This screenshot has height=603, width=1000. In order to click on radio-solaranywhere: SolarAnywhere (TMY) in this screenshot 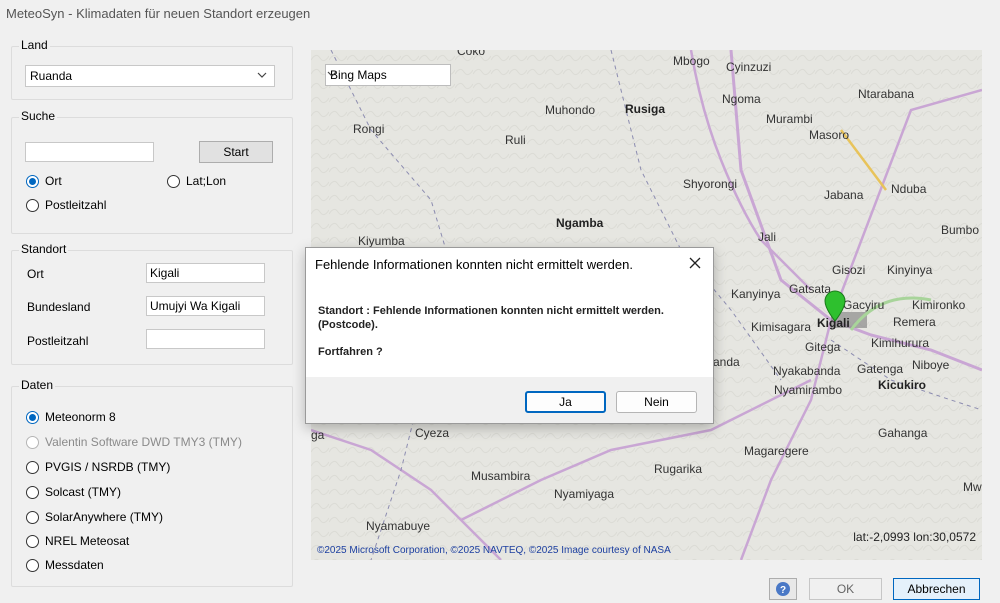, I will do `click(94, 517)`.